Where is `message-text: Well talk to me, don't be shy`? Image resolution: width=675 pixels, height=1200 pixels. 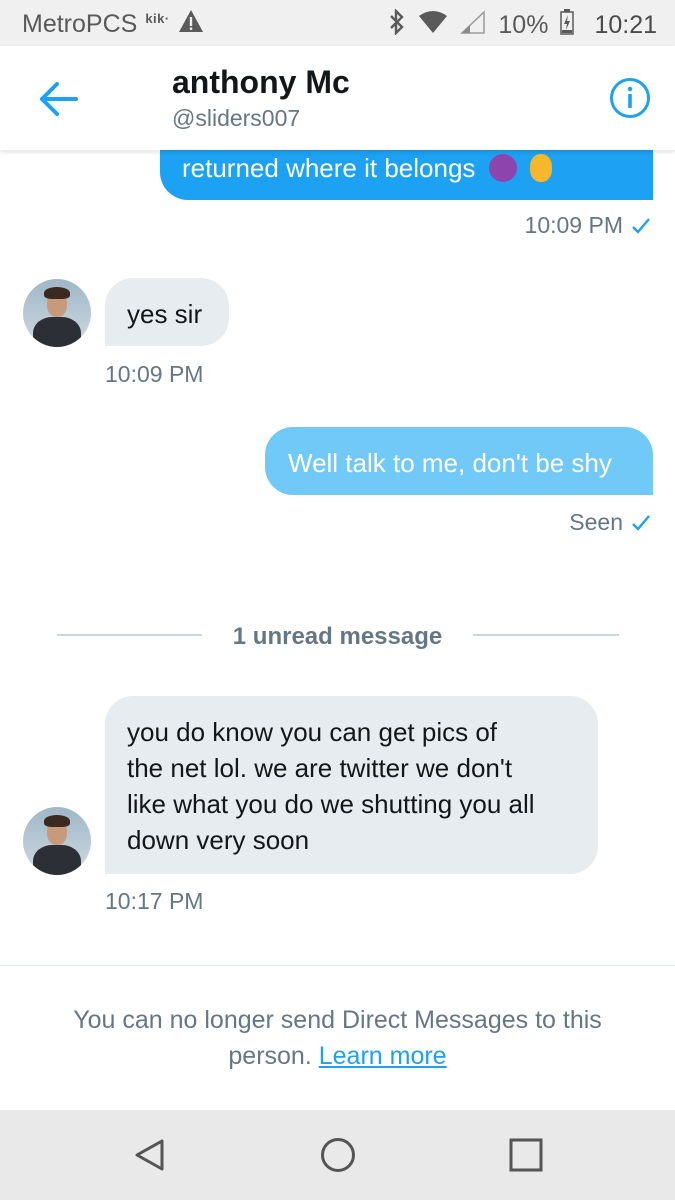 message-text: Well talk to me, don't be shy is located at coordinates (450, 463).